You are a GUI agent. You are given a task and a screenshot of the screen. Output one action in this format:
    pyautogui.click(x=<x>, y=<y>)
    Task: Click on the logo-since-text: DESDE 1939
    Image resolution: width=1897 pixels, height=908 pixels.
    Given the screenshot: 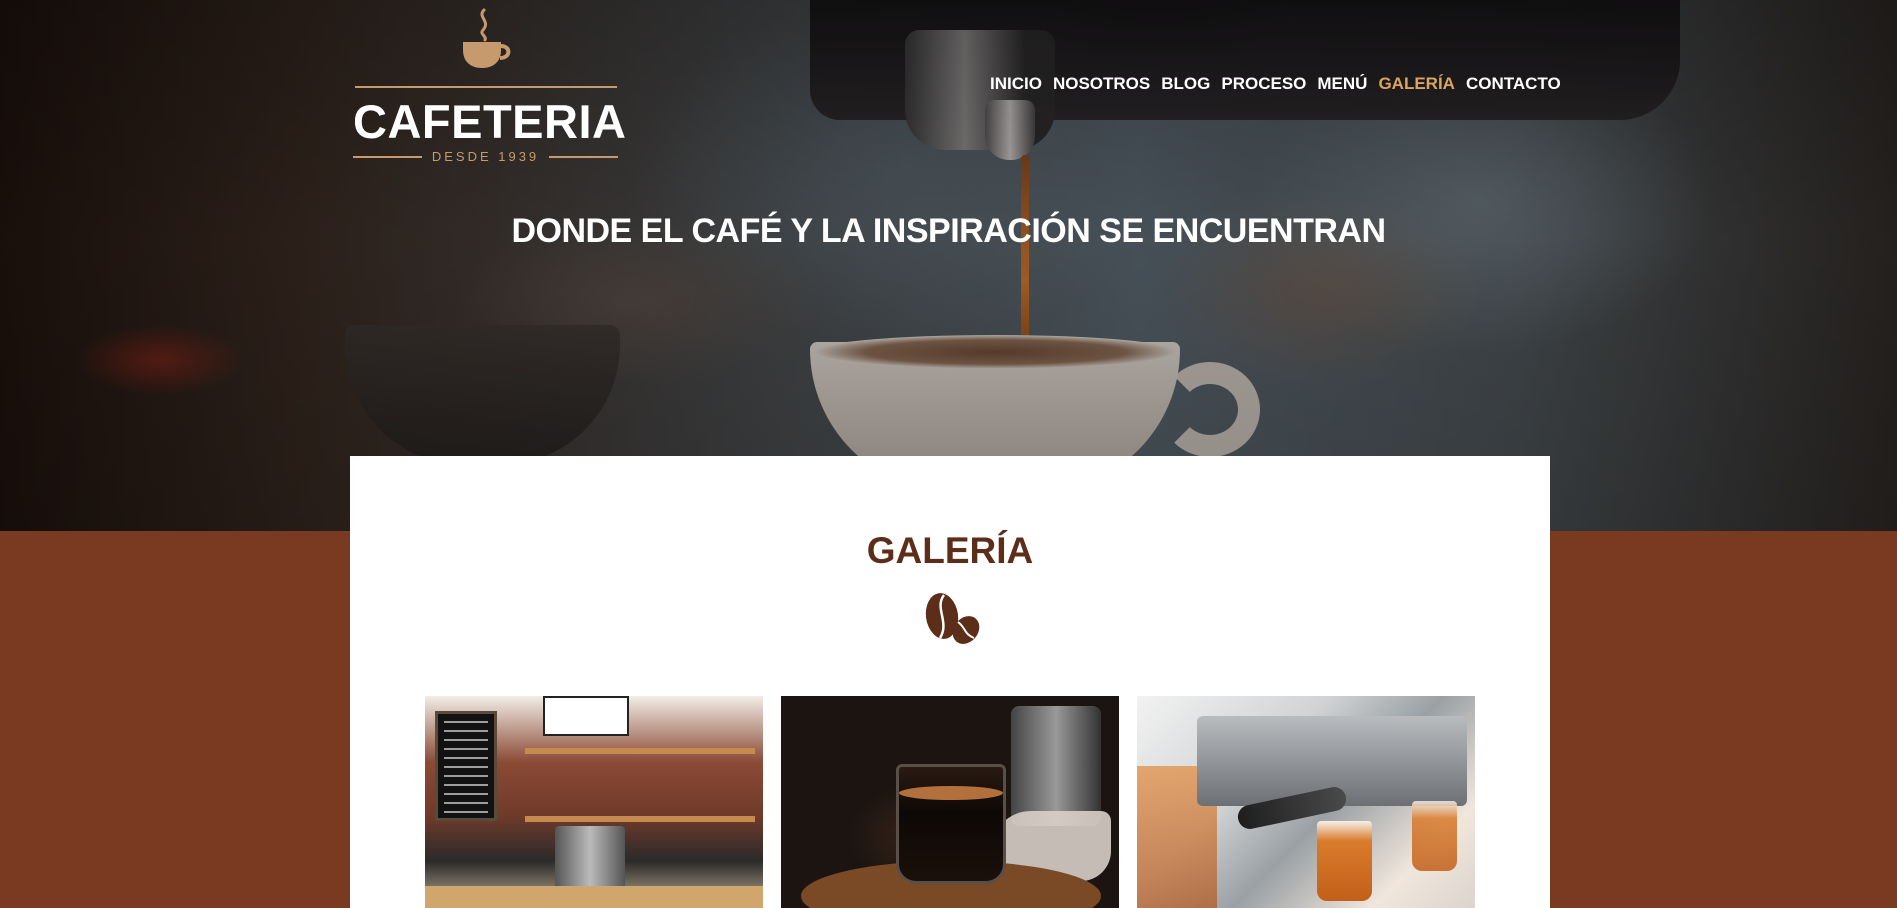 What is the action you would take?
    pyautogui.click(x=485, y=156)
    